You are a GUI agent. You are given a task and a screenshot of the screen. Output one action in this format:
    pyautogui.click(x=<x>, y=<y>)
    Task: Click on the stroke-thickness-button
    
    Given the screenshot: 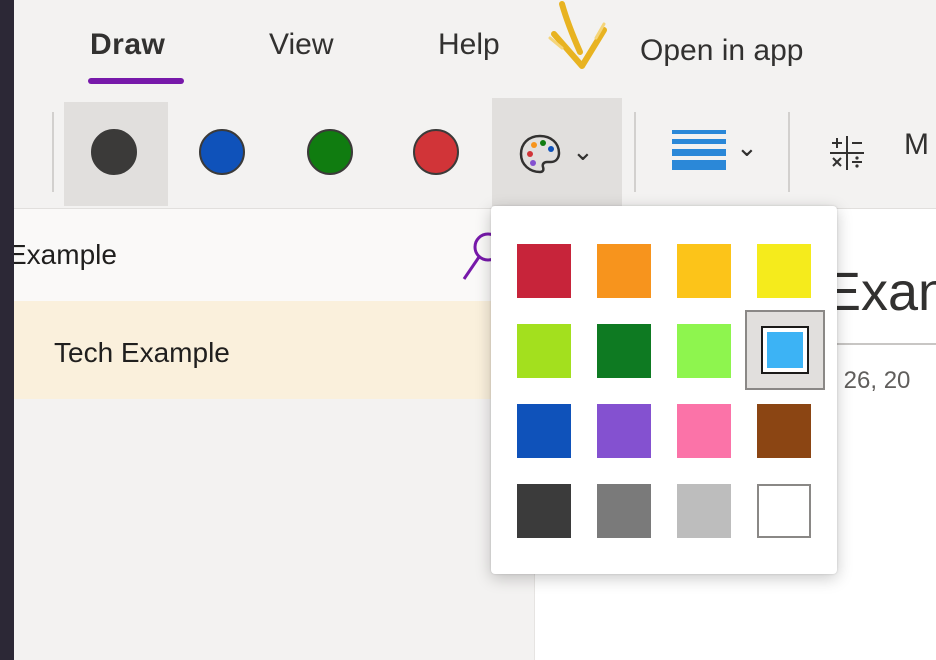 What is the action you would take?
    pyautogui.click(x=699, y=150)
    